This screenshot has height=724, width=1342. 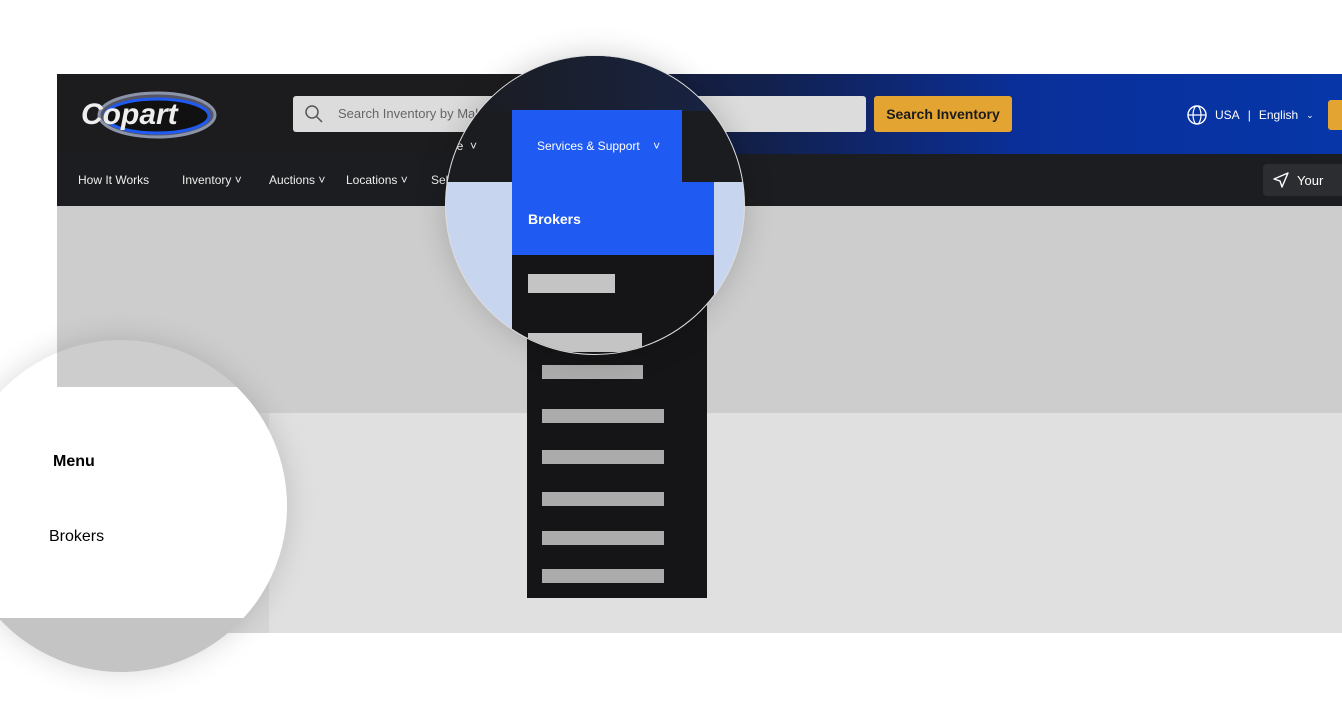 What do you see at coordinates (1310, 114) in the screenshot?
I see `chevron-down-icon: ⌄` at bounding box center [1310, 114].